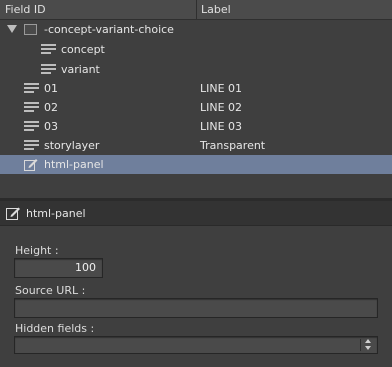 The width and height of the screenshot is (392, 367). I want to click on field-label: LINE 02, so click(221, 107).